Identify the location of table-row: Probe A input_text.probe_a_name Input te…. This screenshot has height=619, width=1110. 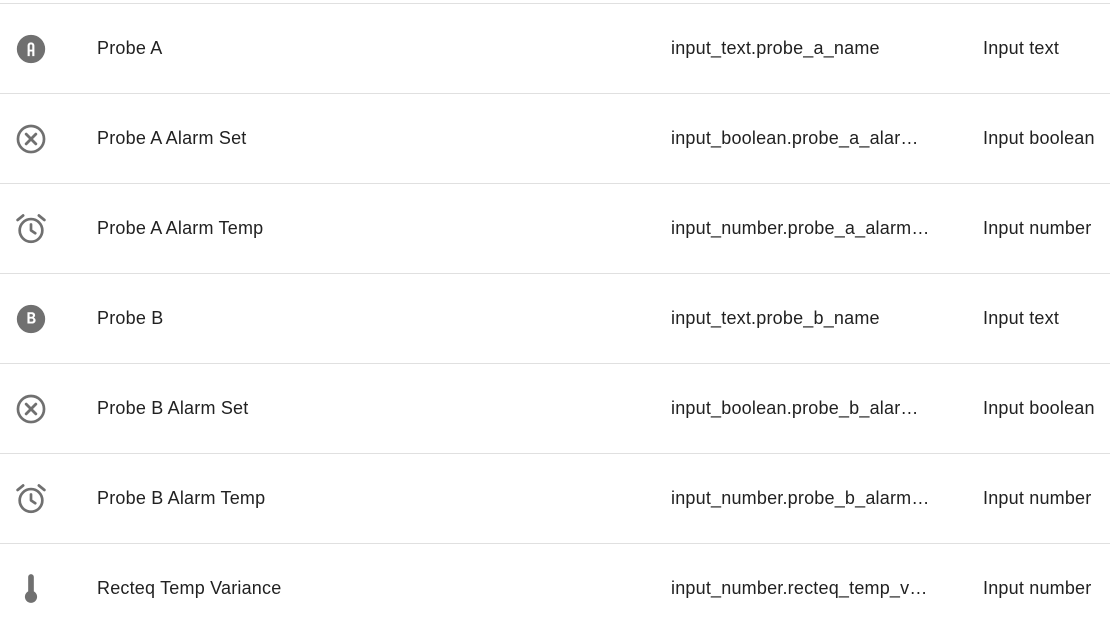
(555, 48).